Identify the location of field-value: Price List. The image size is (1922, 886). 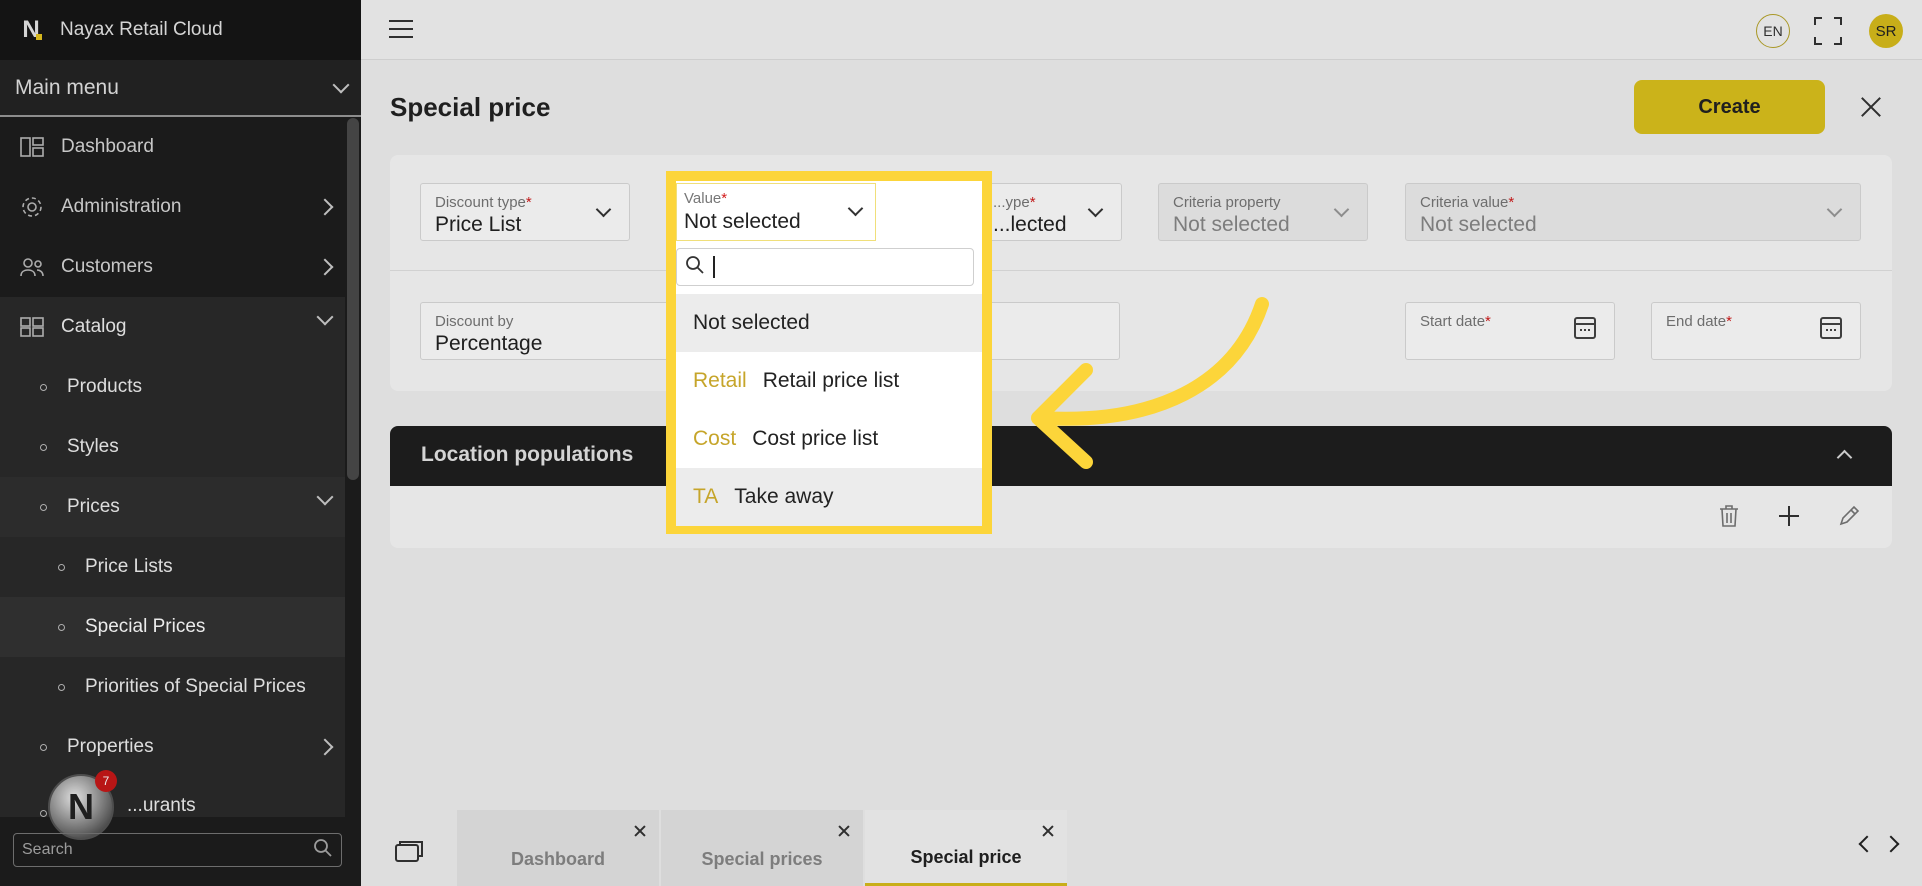
(478, 224).